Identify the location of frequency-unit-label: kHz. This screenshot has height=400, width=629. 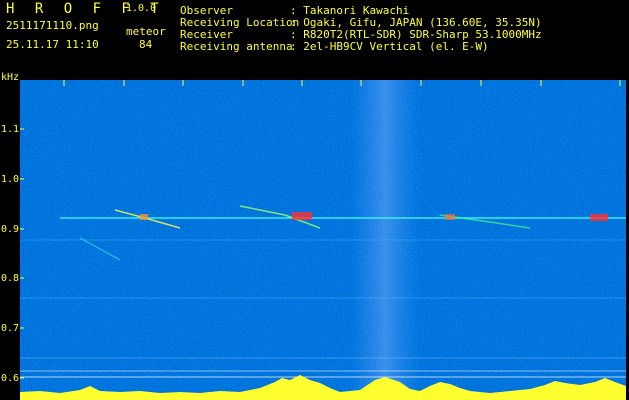
(10, 77).